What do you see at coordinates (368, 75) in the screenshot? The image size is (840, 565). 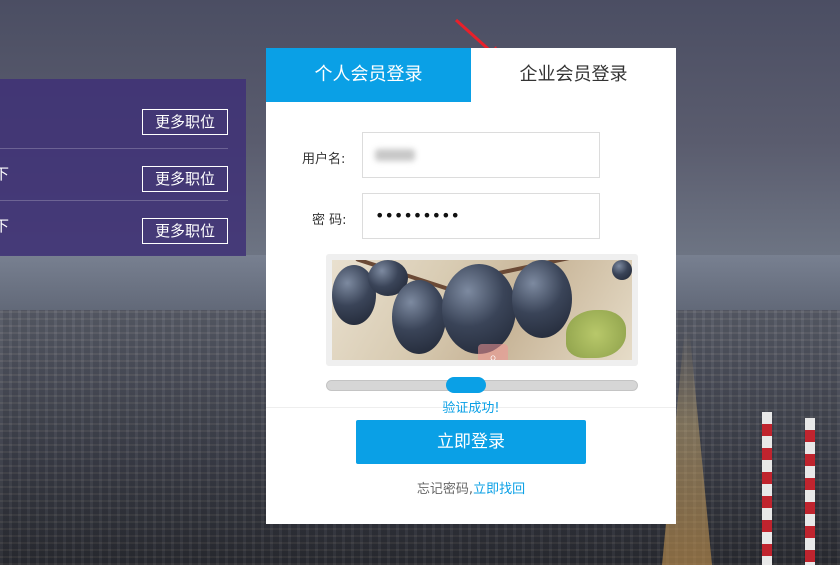 I see `tab-personal-login: 个人会员登录` at bounding box center [368, 75].